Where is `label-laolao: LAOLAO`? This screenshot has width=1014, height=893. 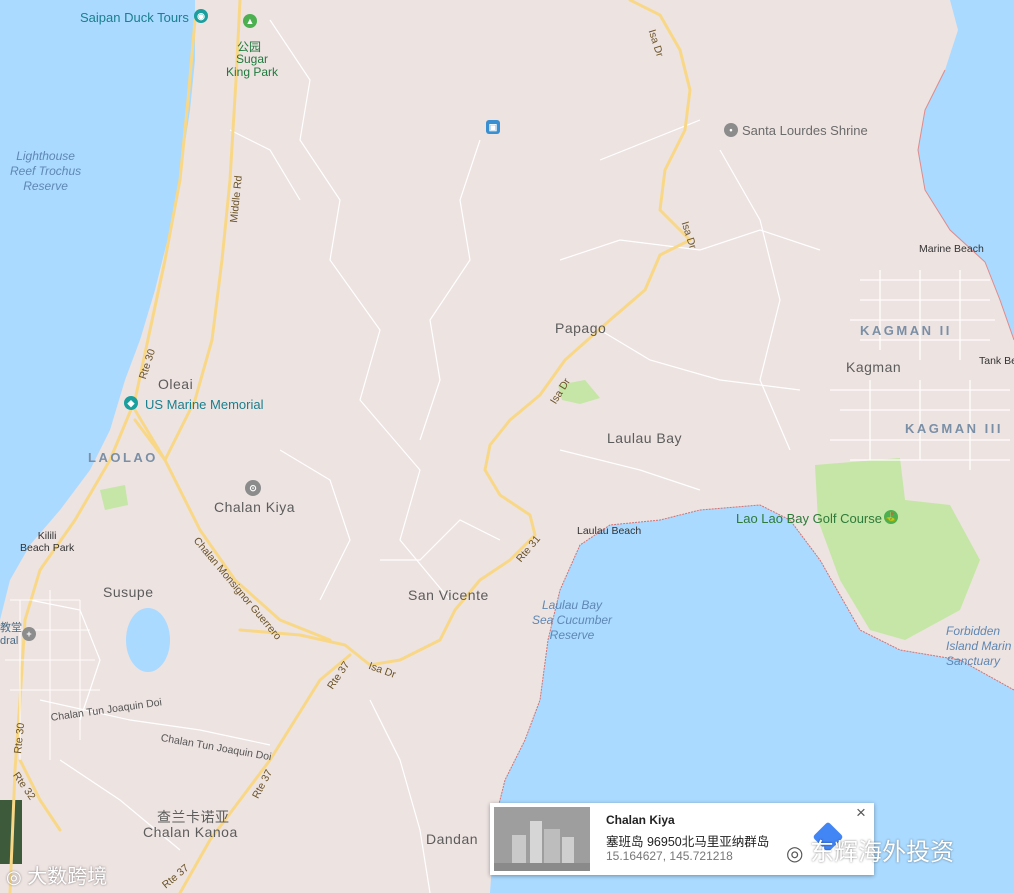 label-laolao: LAOLAO is located at coordinates (123, 457).